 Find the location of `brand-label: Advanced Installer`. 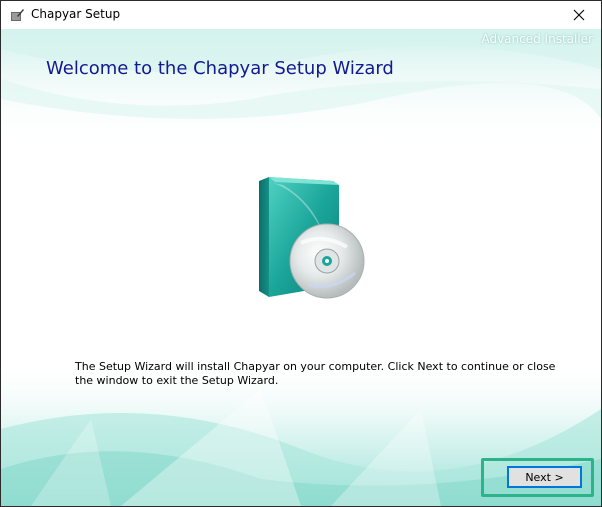

brand-label: Advanced Installer is located at coordinates (537, 39).